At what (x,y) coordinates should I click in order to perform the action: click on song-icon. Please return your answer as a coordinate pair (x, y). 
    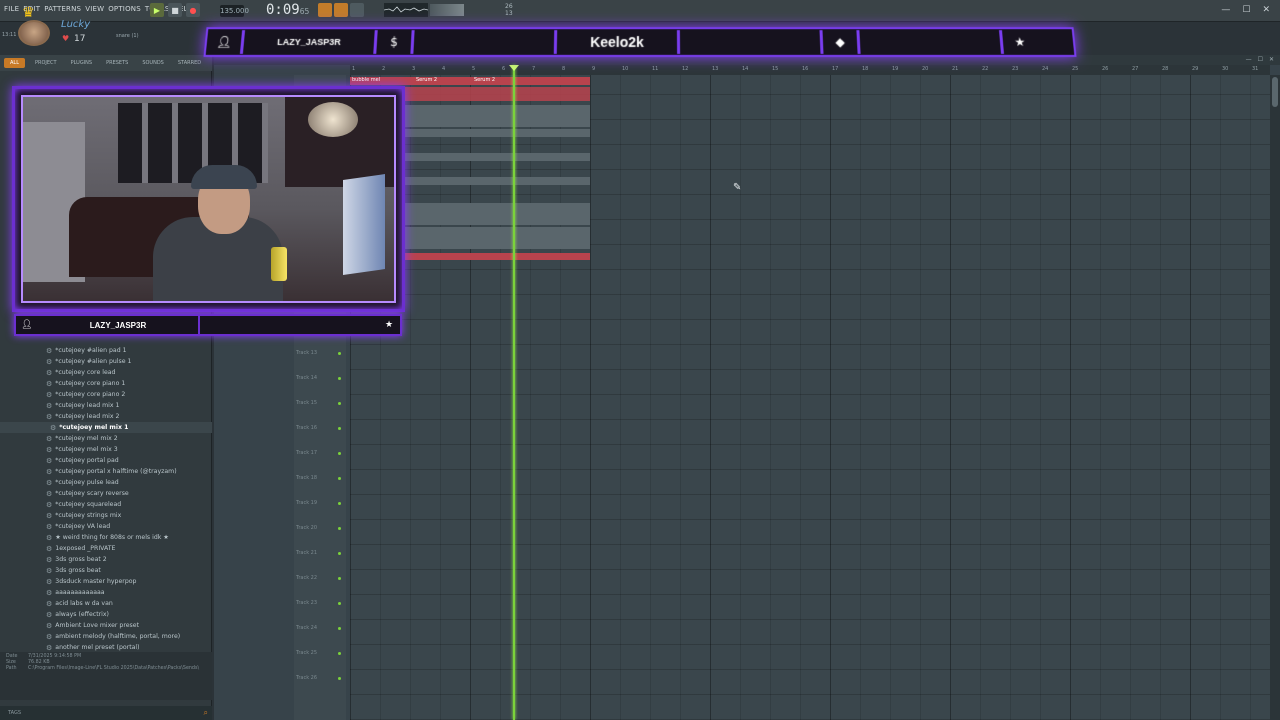
    Looking at the image, I should click on (341, 10).